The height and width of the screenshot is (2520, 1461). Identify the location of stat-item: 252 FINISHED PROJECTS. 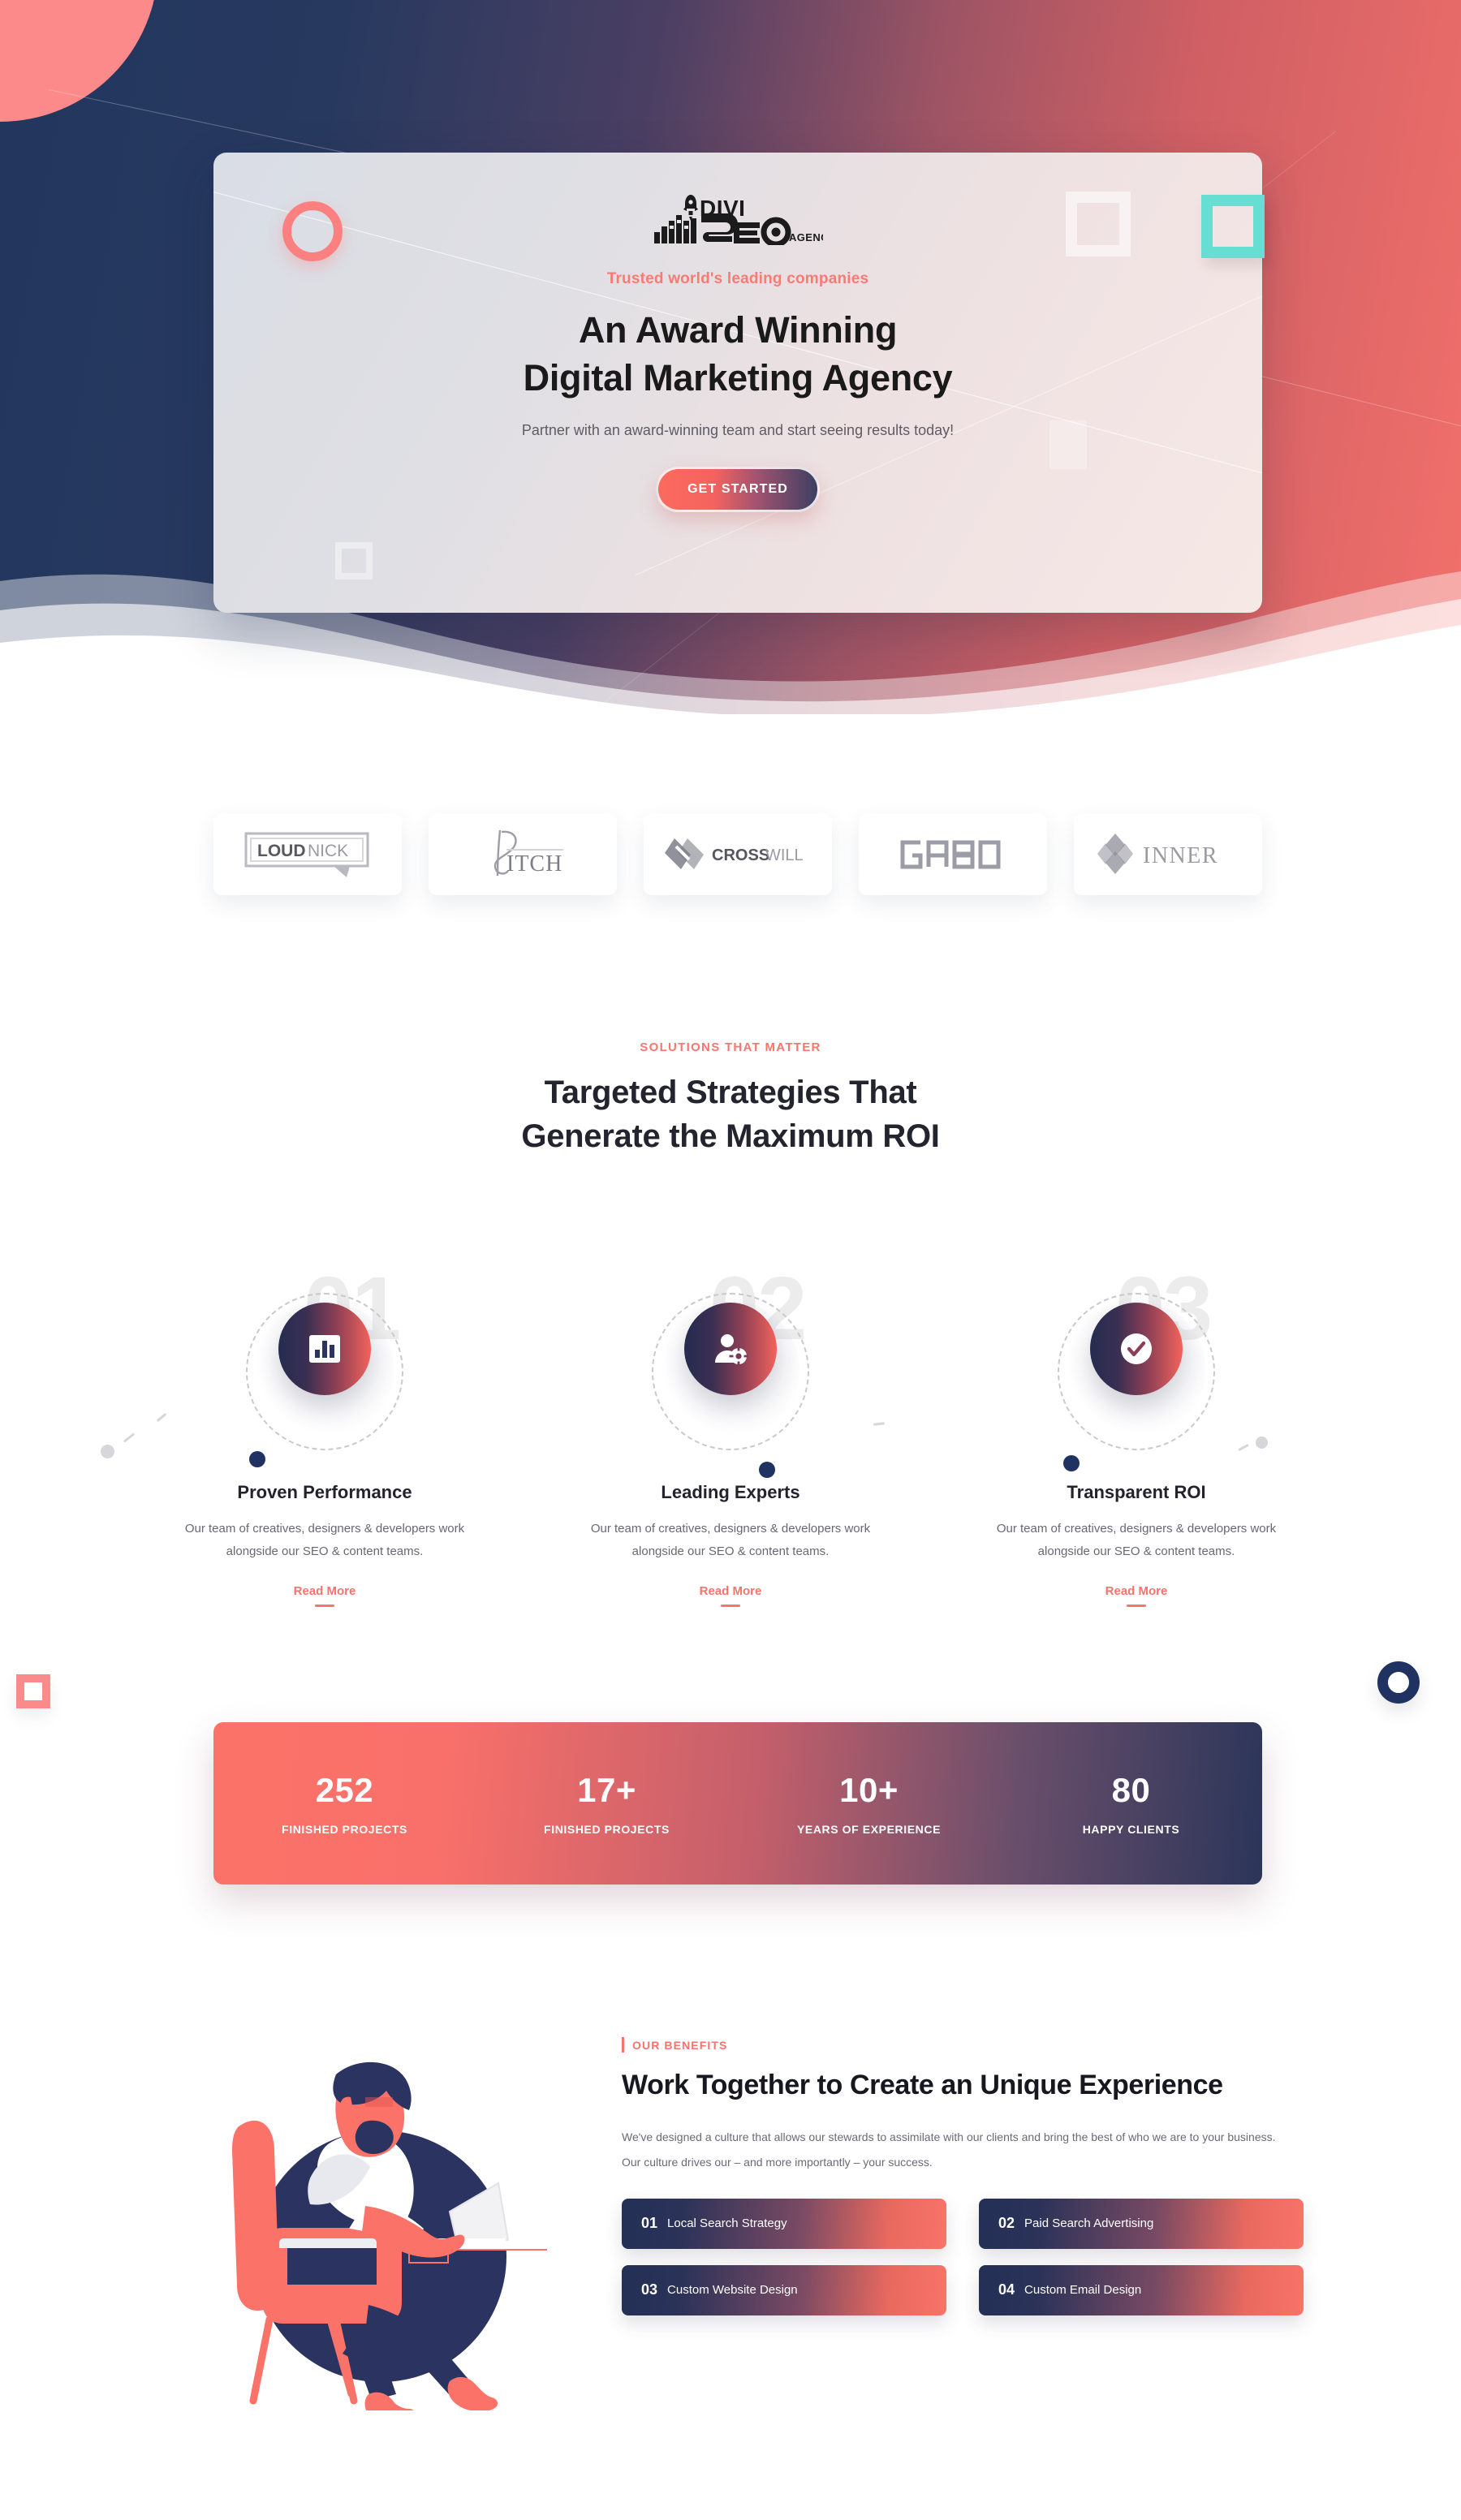
(344, 1804).